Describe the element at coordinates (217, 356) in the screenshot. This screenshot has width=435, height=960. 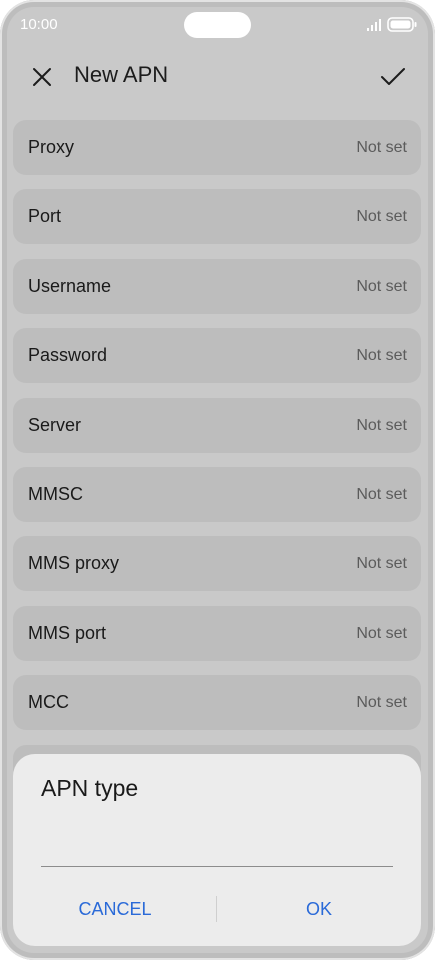
I see `setting-row-password: Password Not set` at that location.